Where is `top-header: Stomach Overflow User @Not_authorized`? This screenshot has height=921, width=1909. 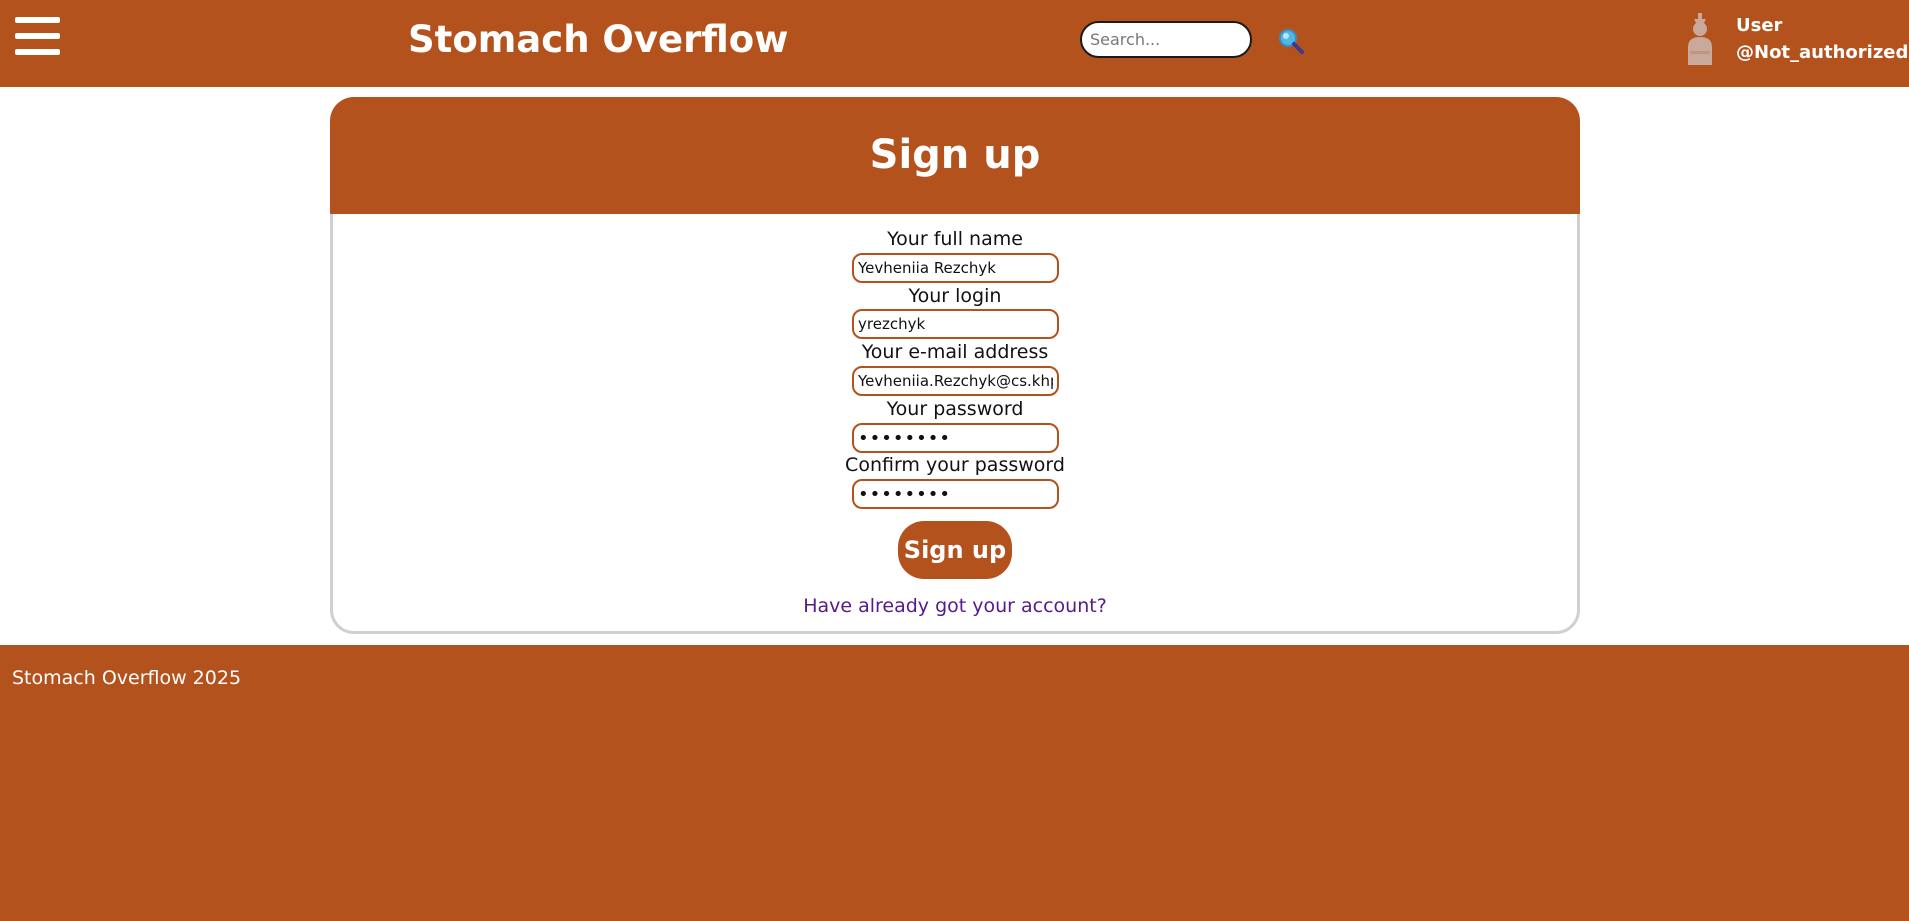
top-header: Stomach Overflow User @Not_authorized is located at coordinates (954, 43).